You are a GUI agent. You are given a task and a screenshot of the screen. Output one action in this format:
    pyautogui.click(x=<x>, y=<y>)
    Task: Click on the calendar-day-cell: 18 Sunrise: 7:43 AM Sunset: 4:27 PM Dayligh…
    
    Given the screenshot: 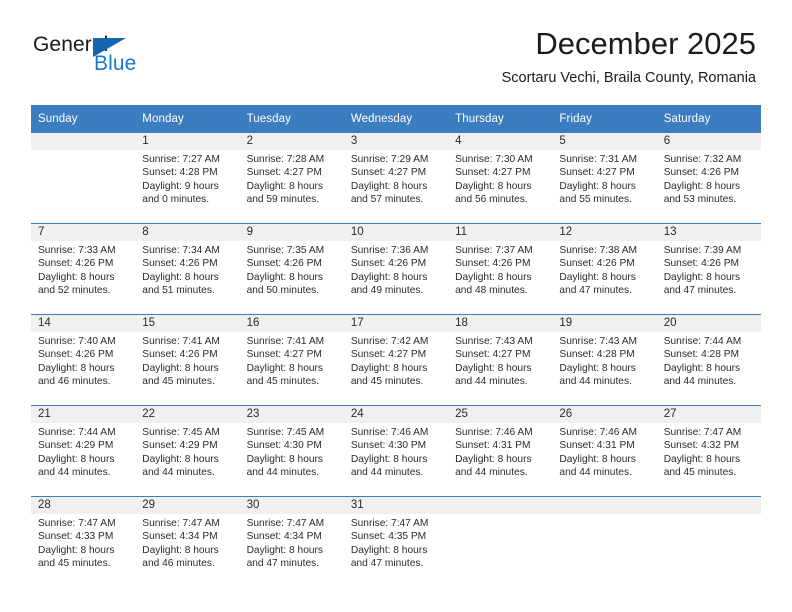 What is the action you would take?
    pyautogui.click(x=500, y=360)
    